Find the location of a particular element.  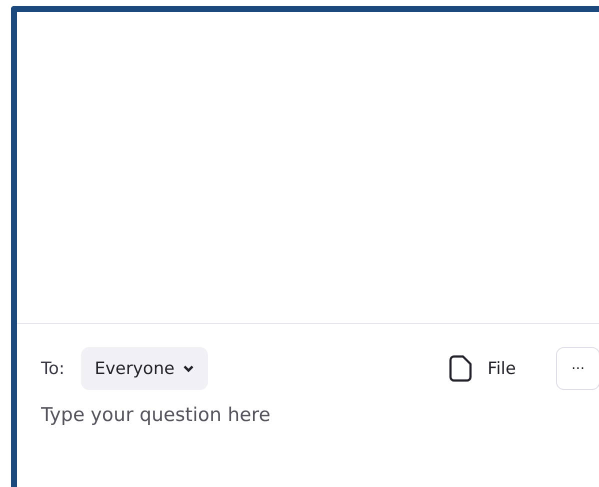

recipient-dropdown: Everyone is located at coordinates (144, 368).